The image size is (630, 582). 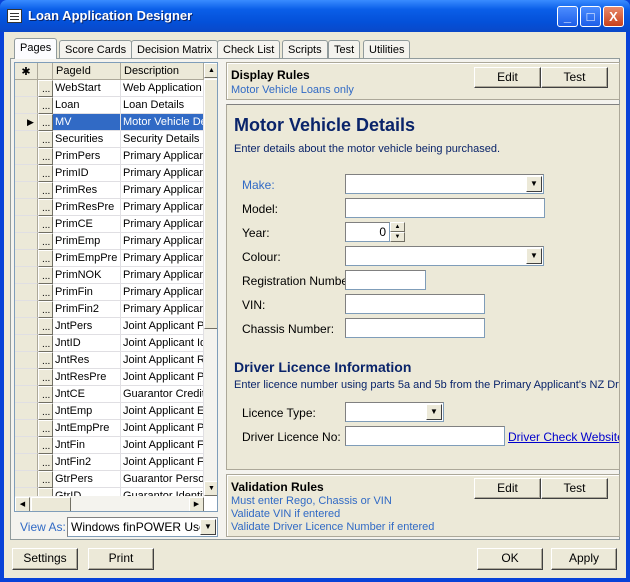 What do you see at coordinates (210, 204) in the screenshot?
I see `scroll-thumb` at bounding box center [210, 204].